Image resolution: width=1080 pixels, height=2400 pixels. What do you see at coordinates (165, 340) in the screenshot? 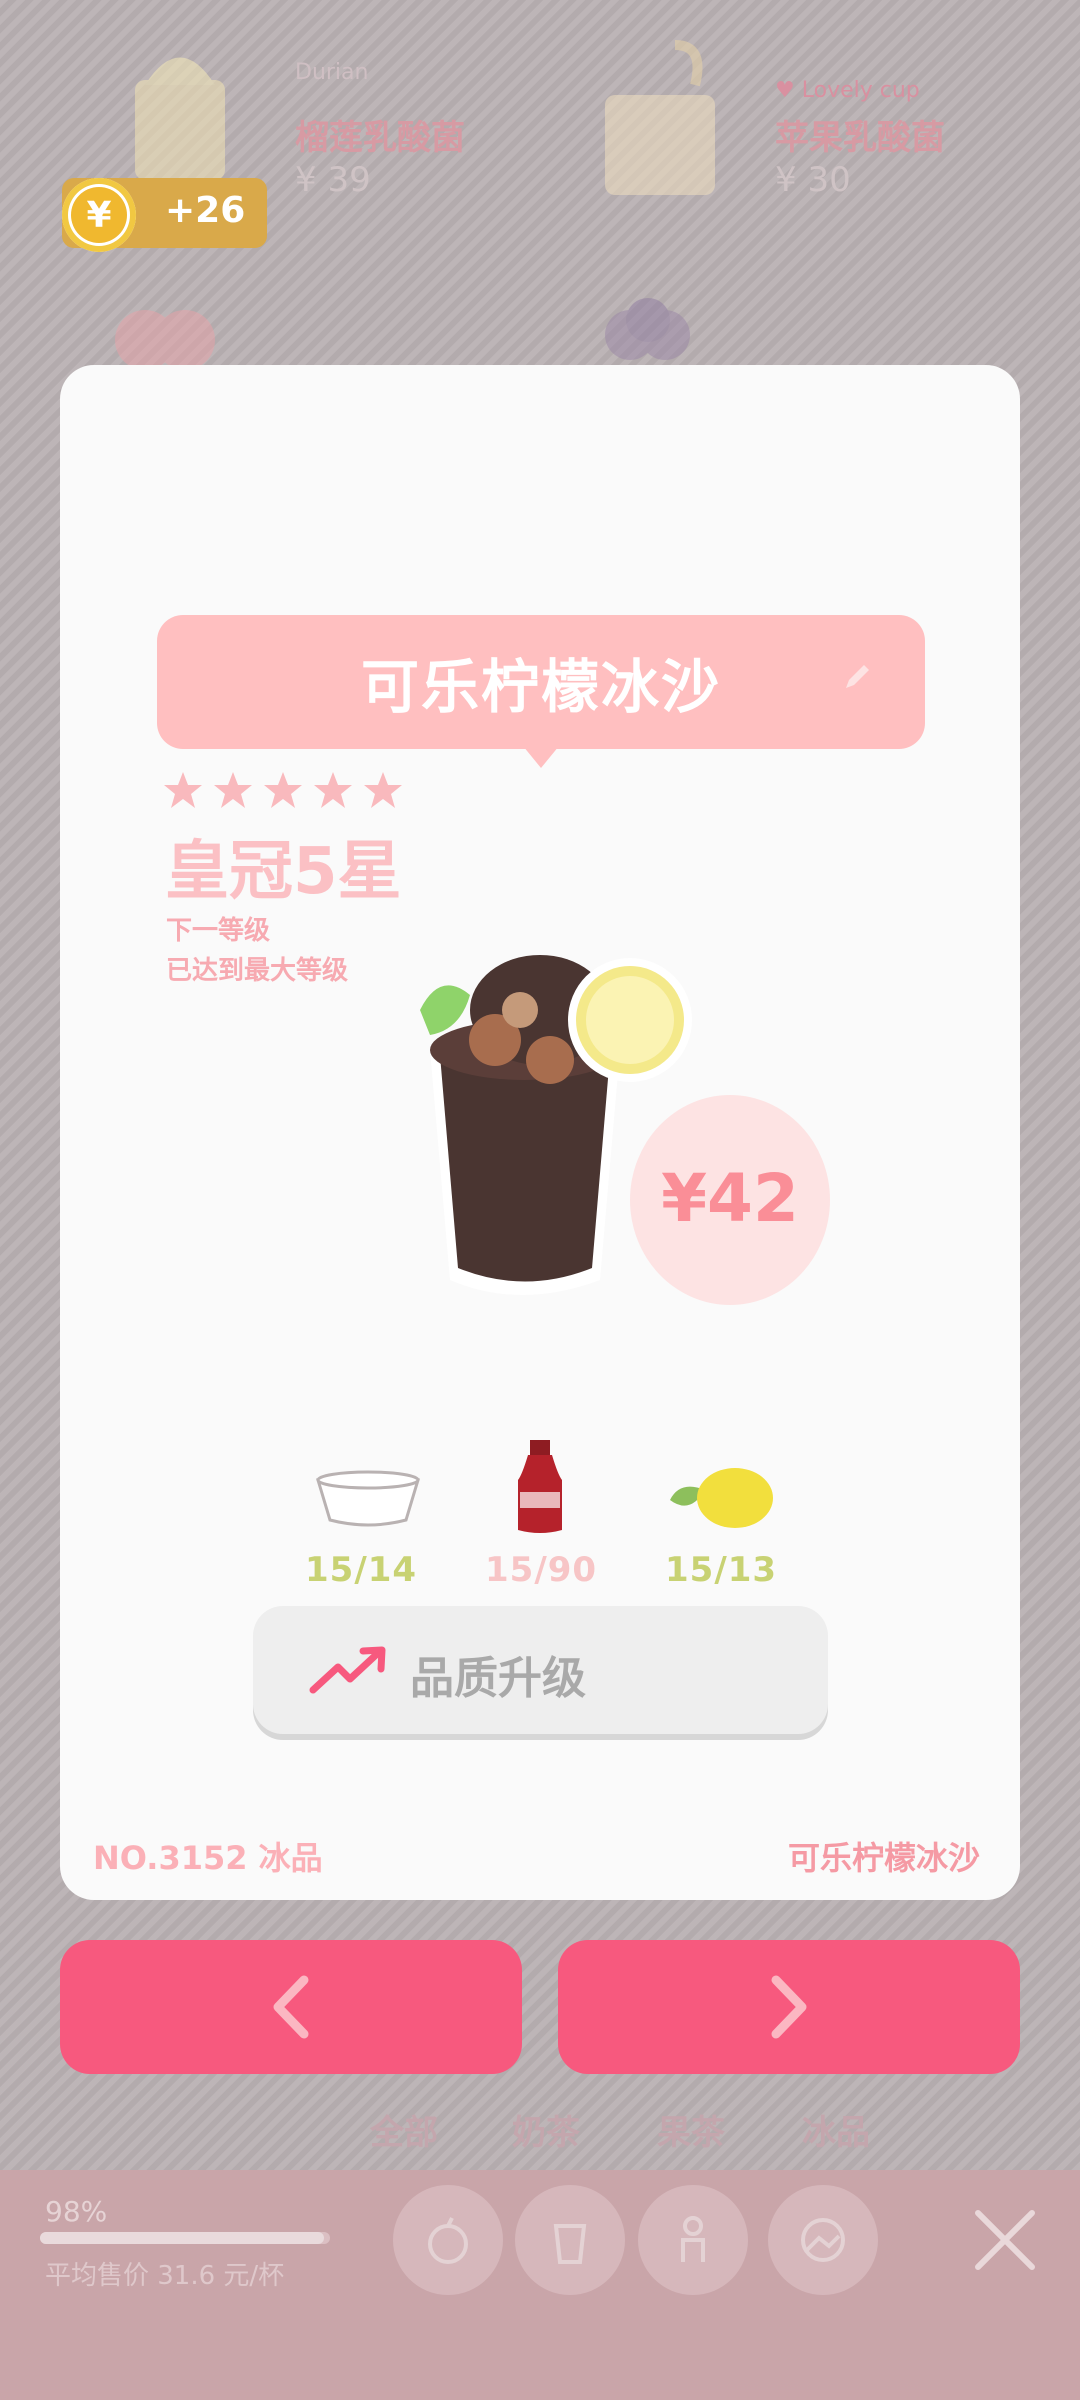
I see `strawberry-icon` at bounding box center [165, 340].